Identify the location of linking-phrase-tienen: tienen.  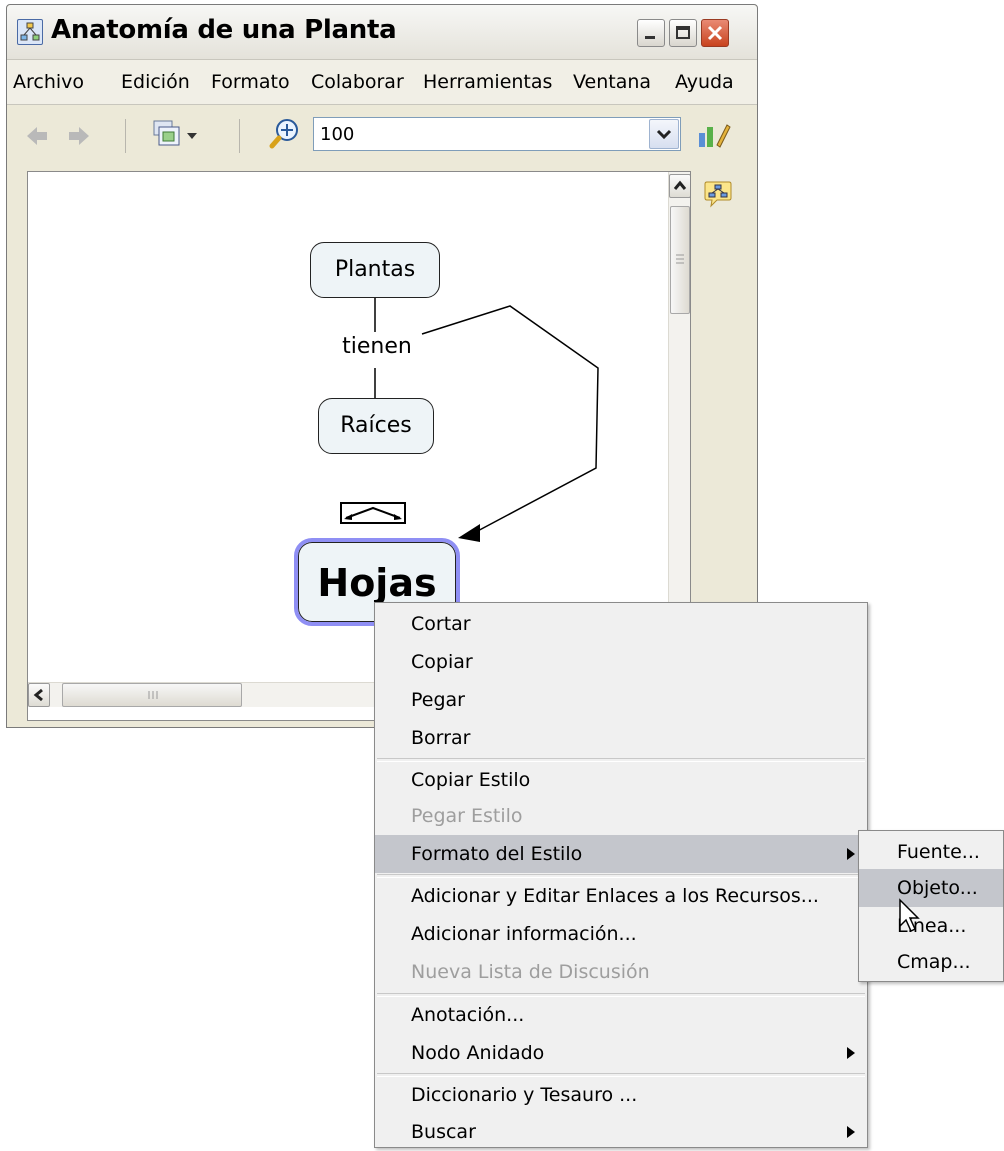
(377, 346).